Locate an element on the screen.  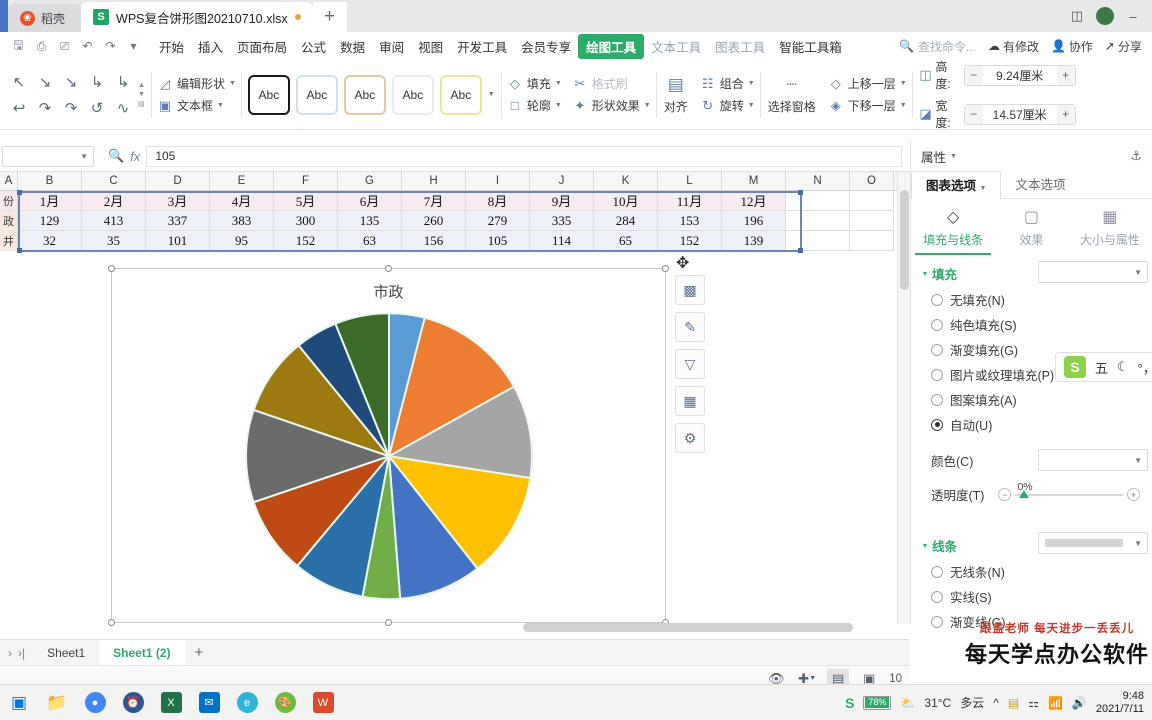
pin-icon: ⚓ is located at coordinates (1136, 156).